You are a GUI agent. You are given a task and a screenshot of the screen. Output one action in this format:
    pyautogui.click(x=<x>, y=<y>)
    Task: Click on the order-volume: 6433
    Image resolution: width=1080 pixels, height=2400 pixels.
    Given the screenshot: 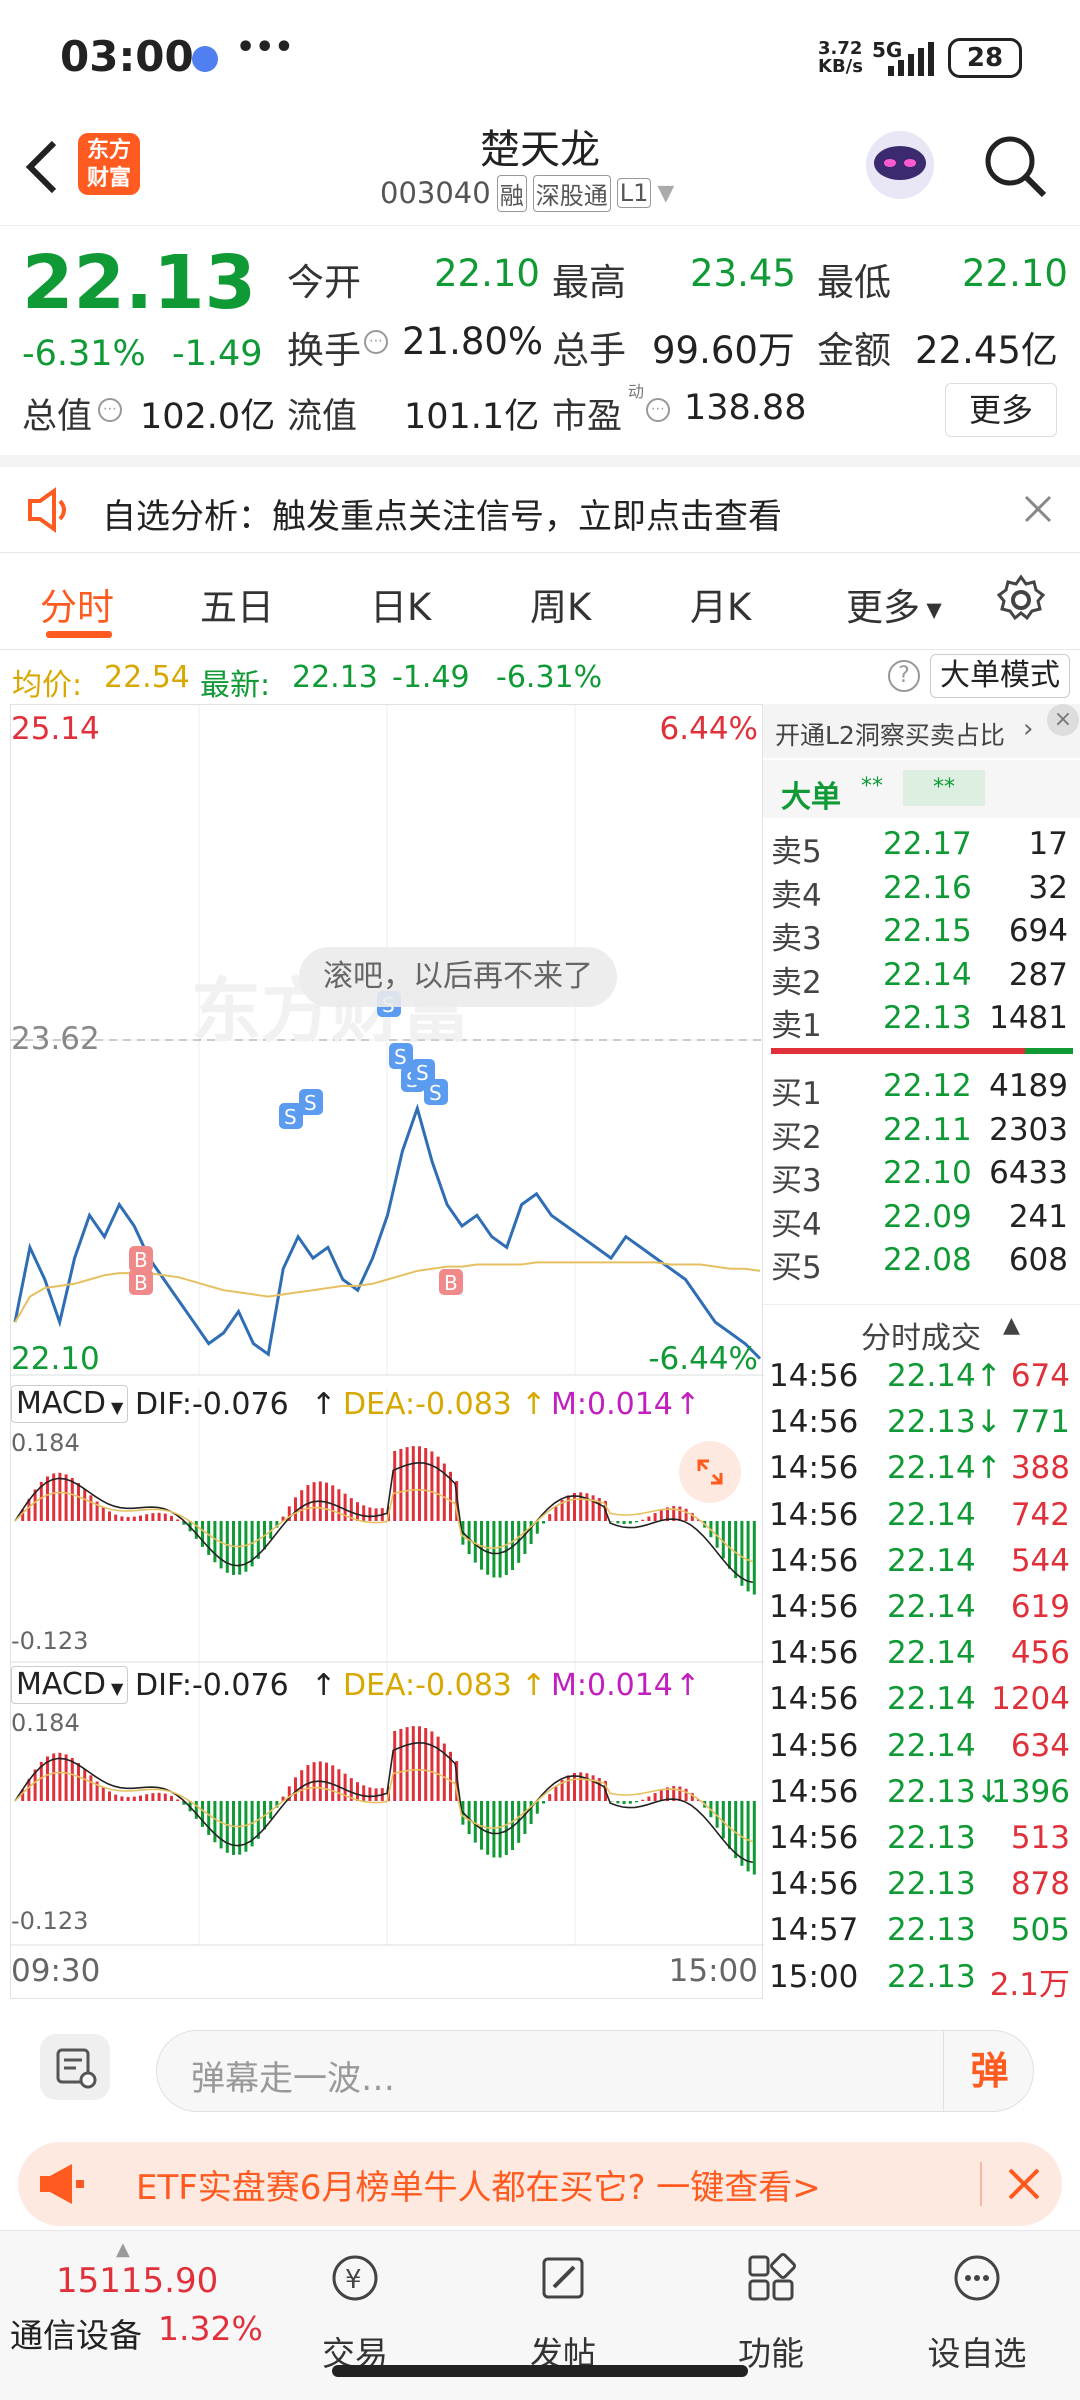 What is the action you would take?
    pyautogui.click(x=1028, y=1173)
    